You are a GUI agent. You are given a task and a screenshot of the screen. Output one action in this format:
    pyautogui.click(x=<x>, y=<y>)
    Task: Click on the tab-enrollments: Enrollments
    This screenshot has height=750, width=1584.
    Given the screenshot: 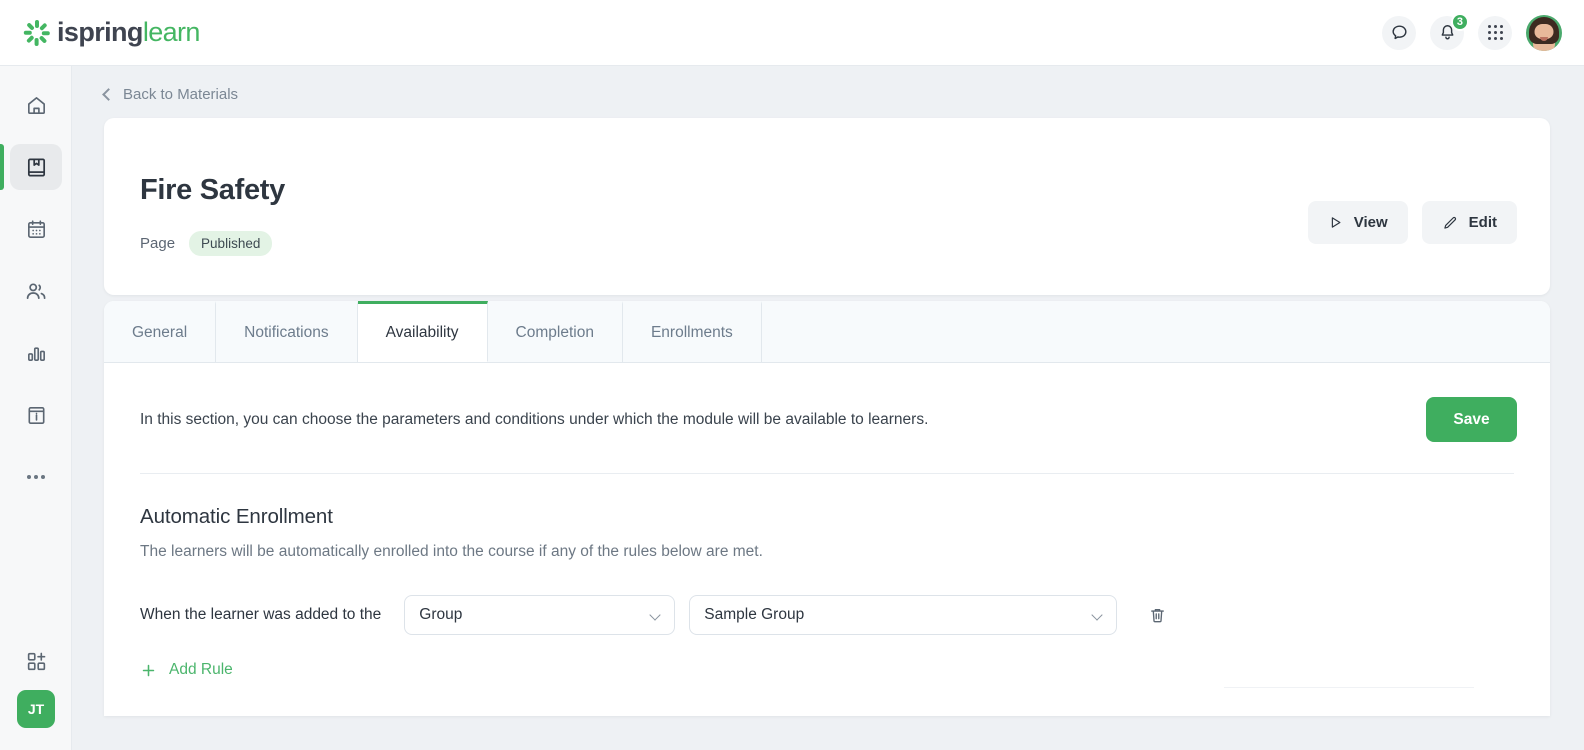 What is the action you would take?
    pyautogui.click(x=692, y=331)
    